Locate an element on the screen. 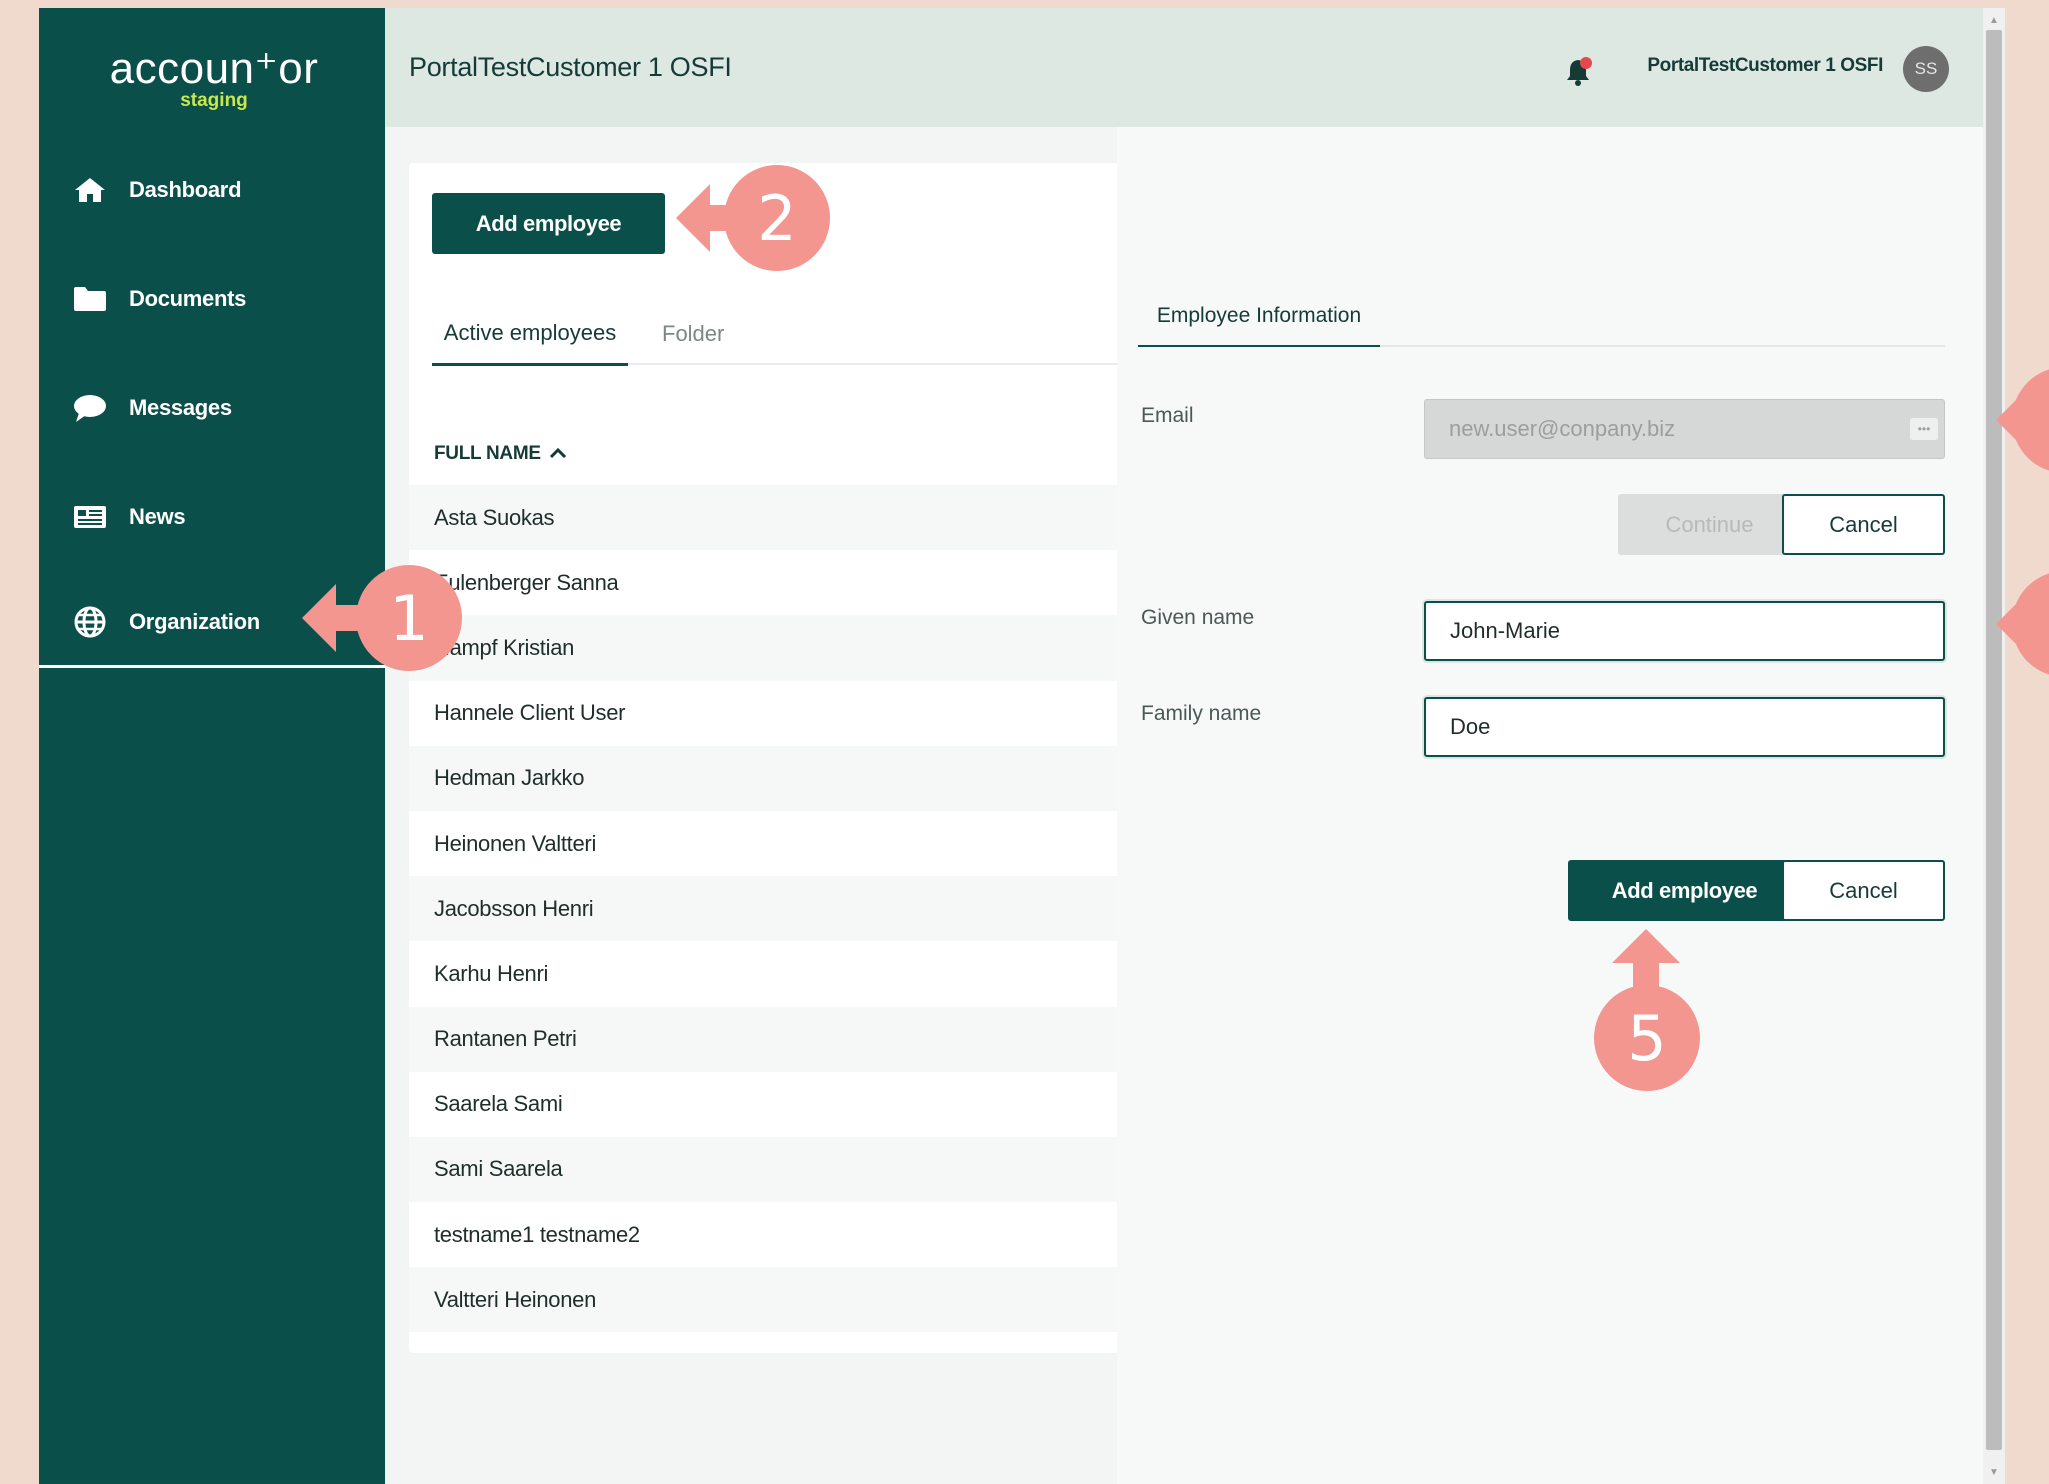 Image resolution: width=2049 pixels, height=1484 pixels. tab-employee-information: Employee Information is located at coordinates (1259, 316).